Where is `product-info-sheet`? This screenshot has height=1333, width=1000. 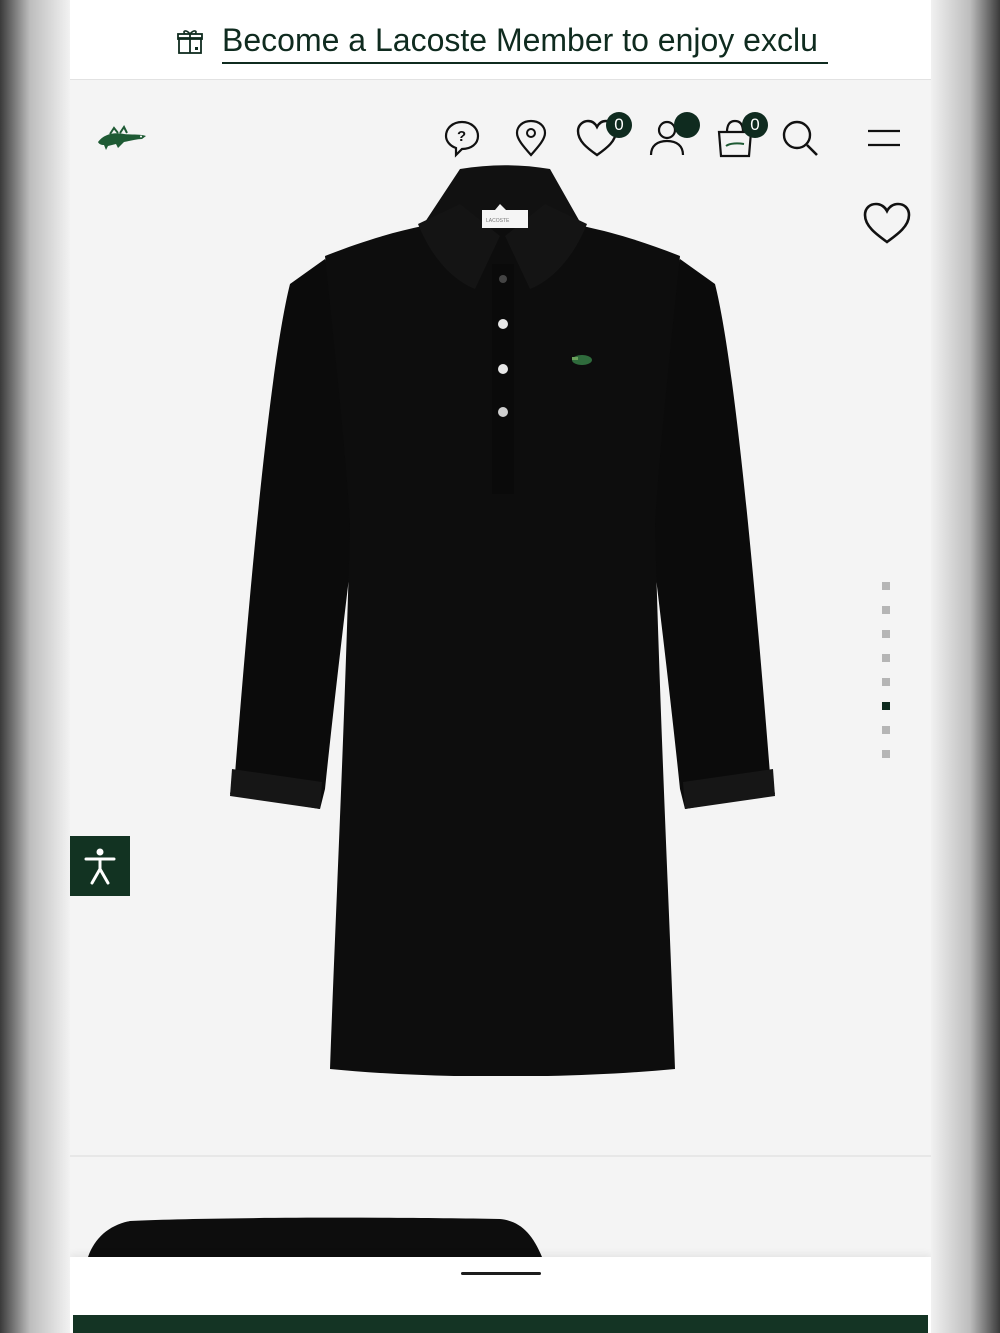
product-info-sheet is located at coordinates (500, 1295).